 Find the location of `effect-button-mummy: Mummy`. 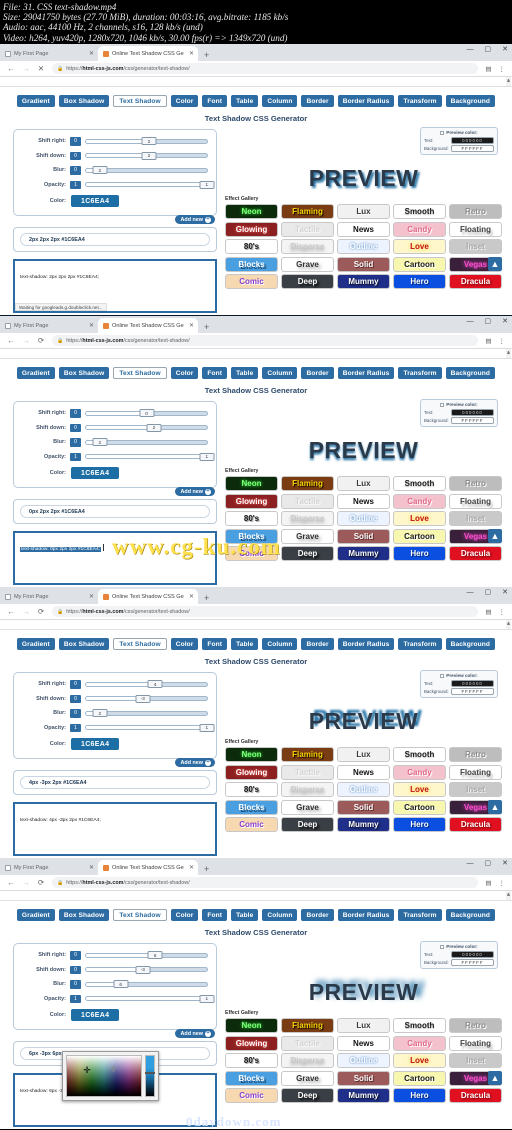

effect-button-mummy: Mummy is located at coordinates (363, 554).